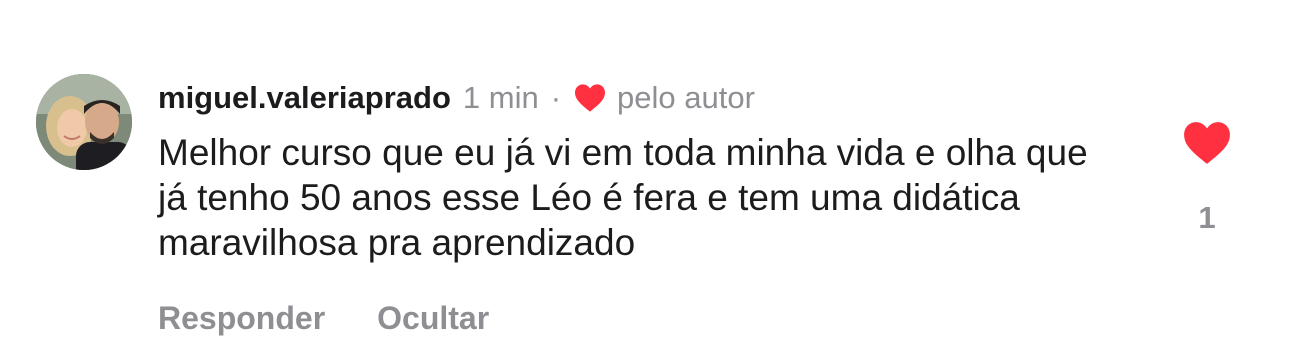  What do you see at coordinates (590, 98) in the screenshot?
I see `heart-icon` at bounding box center [590, 98].